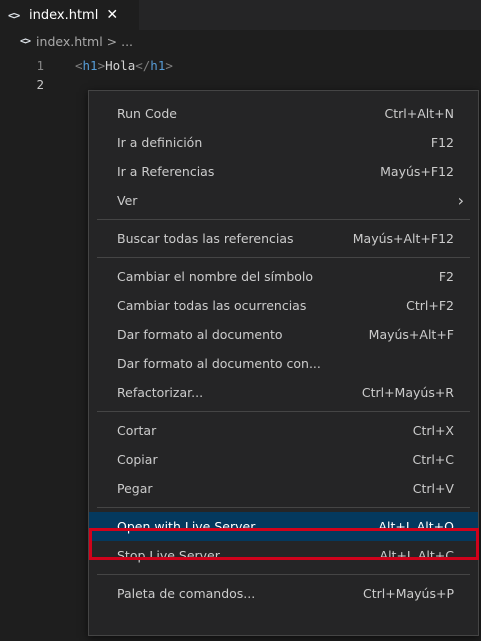 This screenshot has width=481, height=641. I want to click on menu-item-shortcut: Ctrl+C, so click(433, 459).